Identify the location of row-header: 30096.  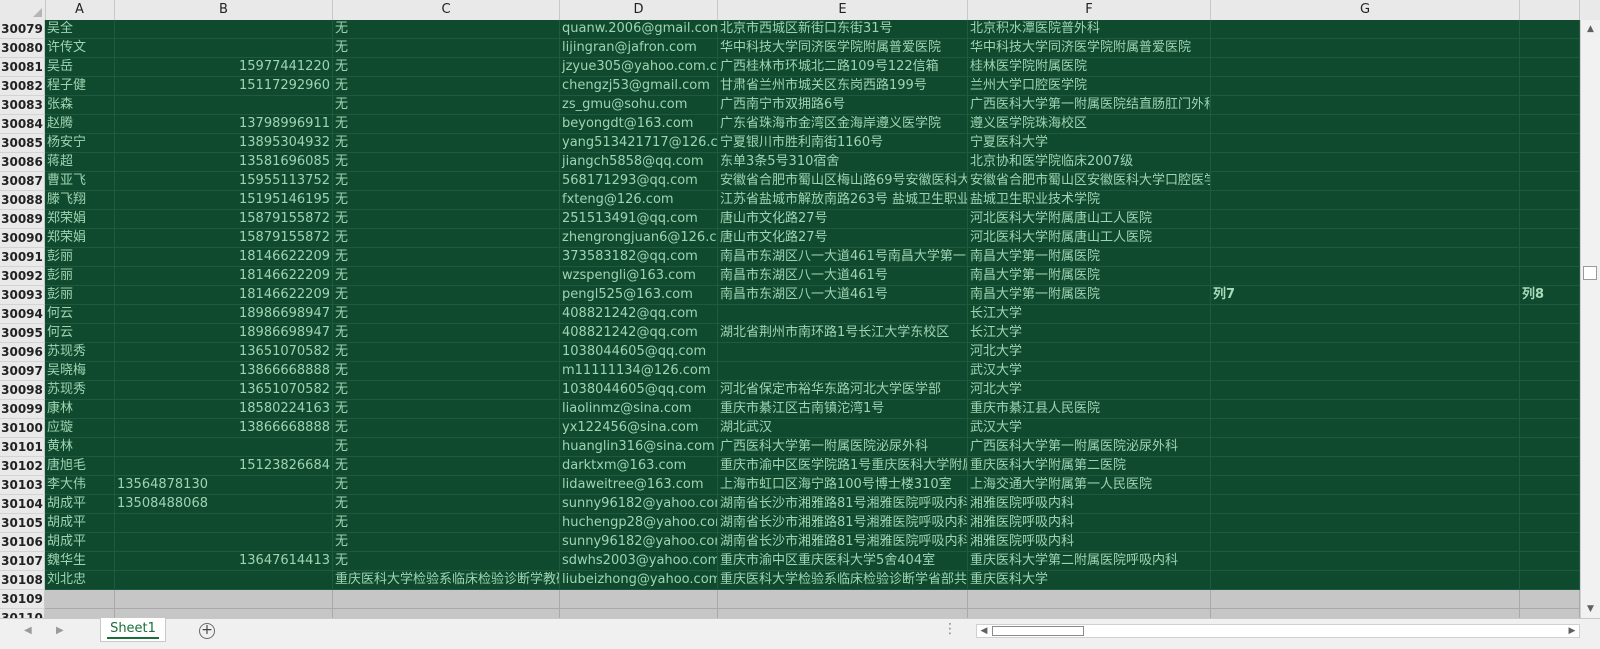
(22, 352).